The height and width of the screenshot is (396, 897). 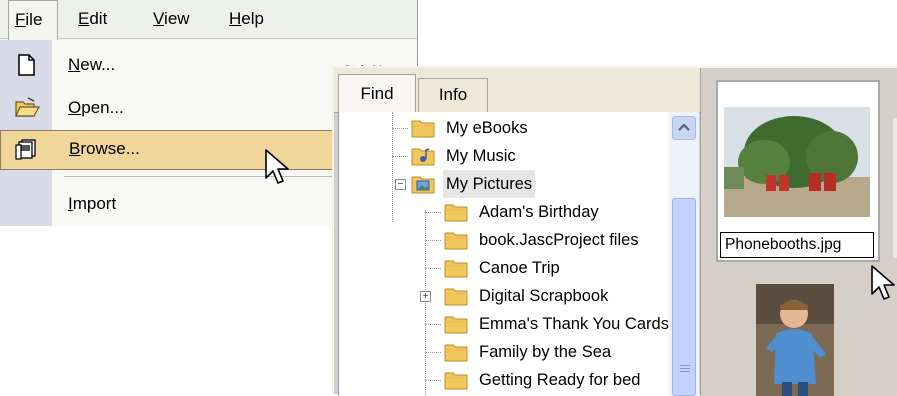 I want to click on pictures-folder-icon, so click(x=423, y=185).